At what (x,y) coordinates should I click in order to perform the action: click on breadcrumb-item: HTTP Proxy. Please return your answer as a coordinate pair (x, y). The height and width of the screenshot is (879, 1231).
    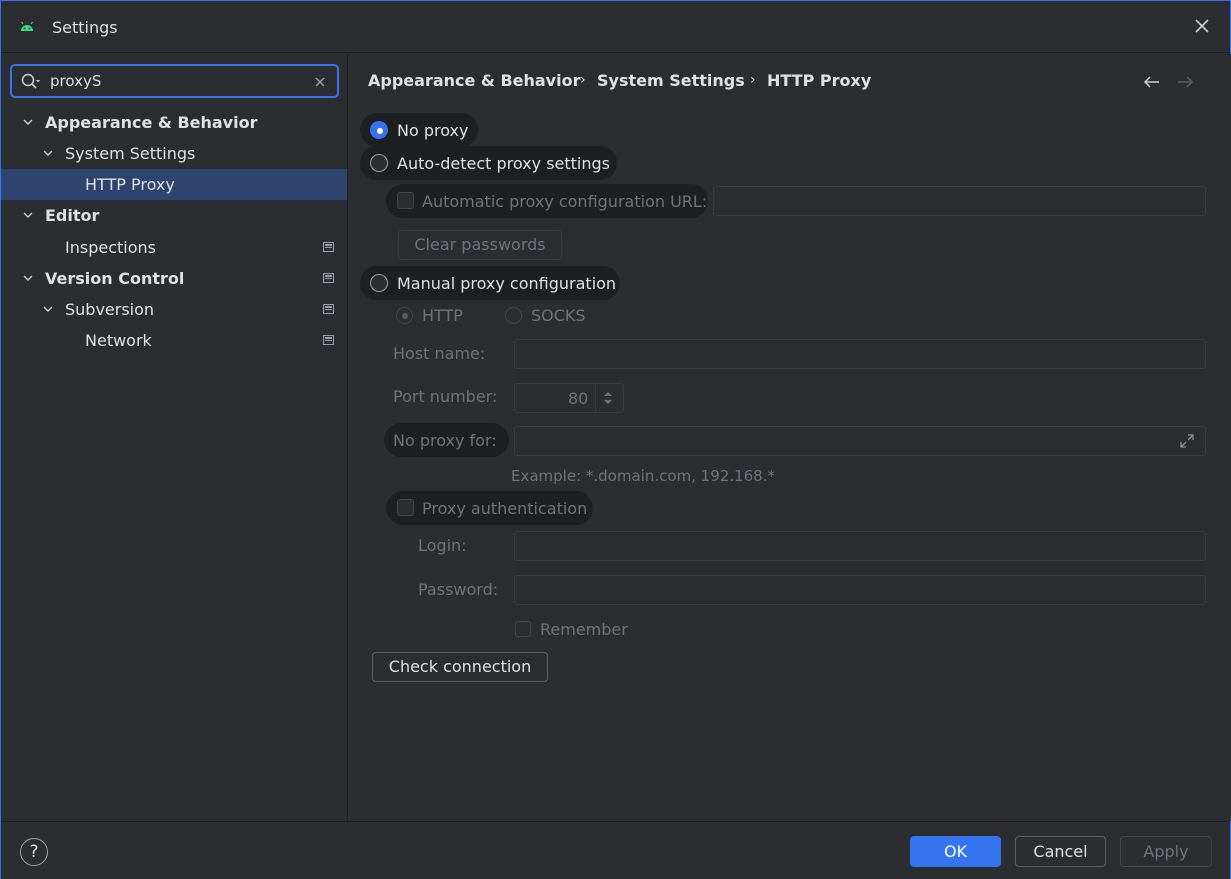
    Looking at the image, I should click on (819, 80).